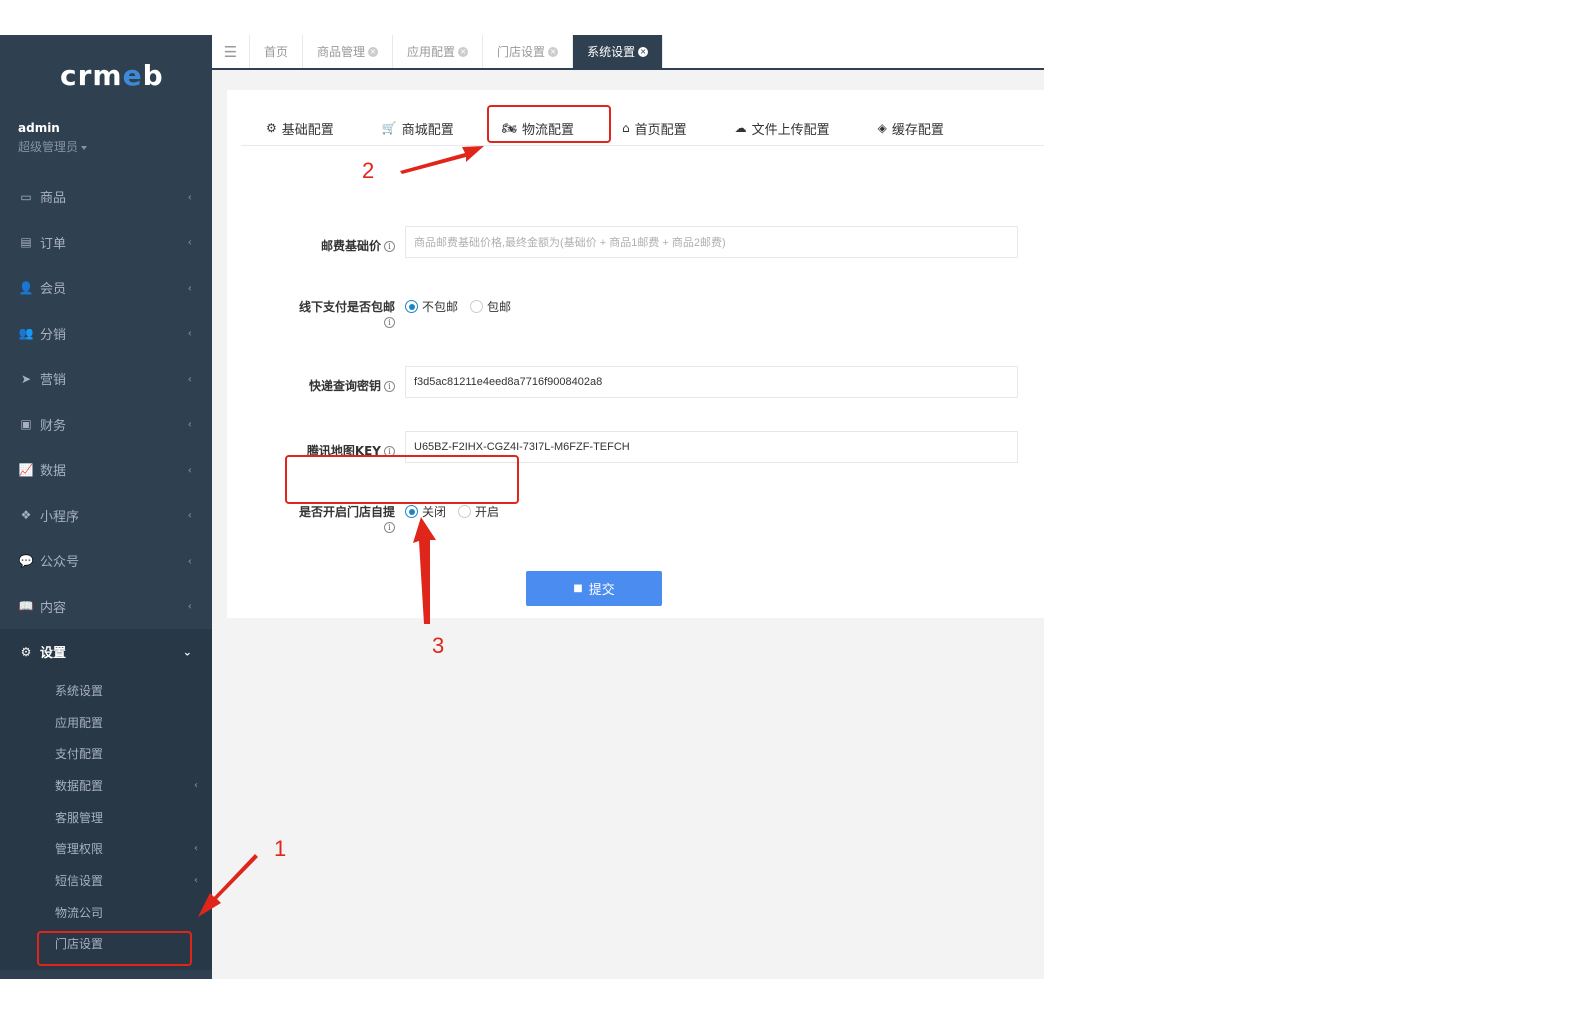  I want to click on annotation-number-2: 2, so click(368, 170).